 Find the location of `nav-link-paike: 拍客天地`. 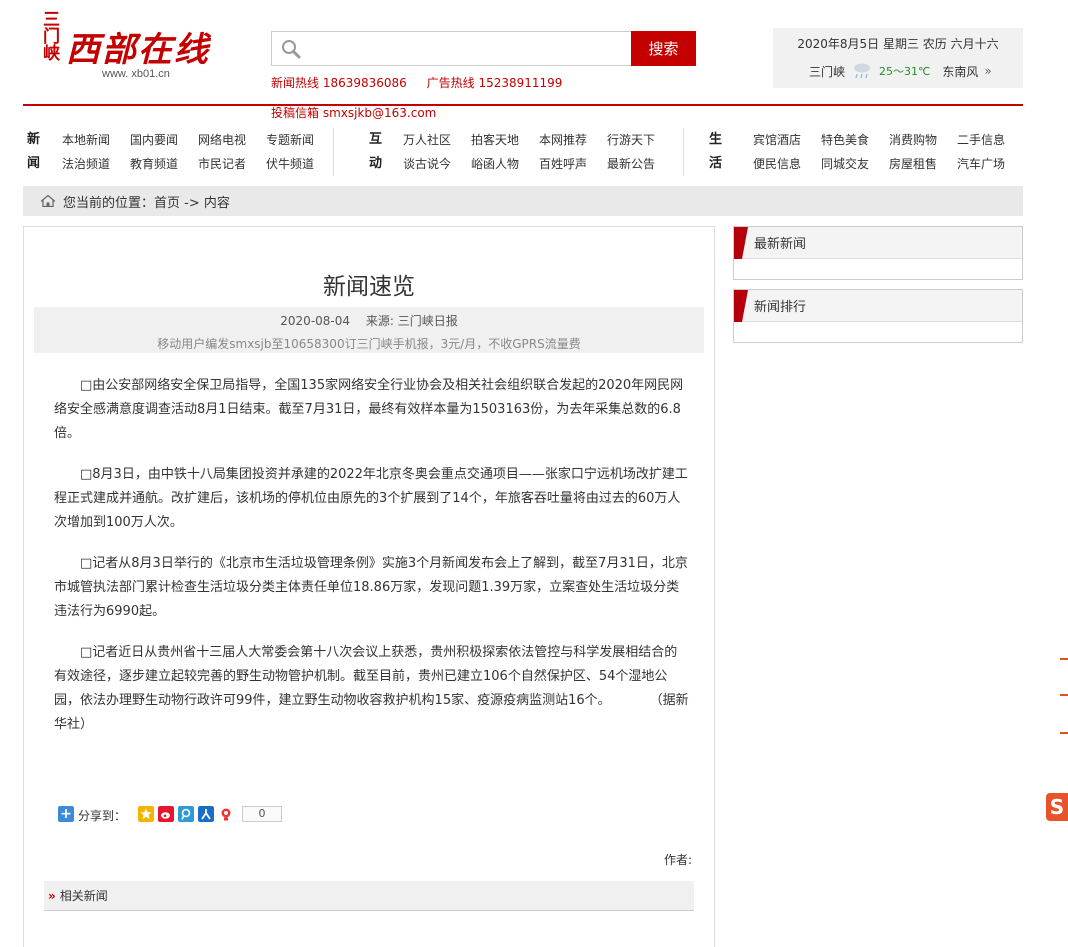

nav-link-paike: 拍客天地 is located at coordinates (505, 140).